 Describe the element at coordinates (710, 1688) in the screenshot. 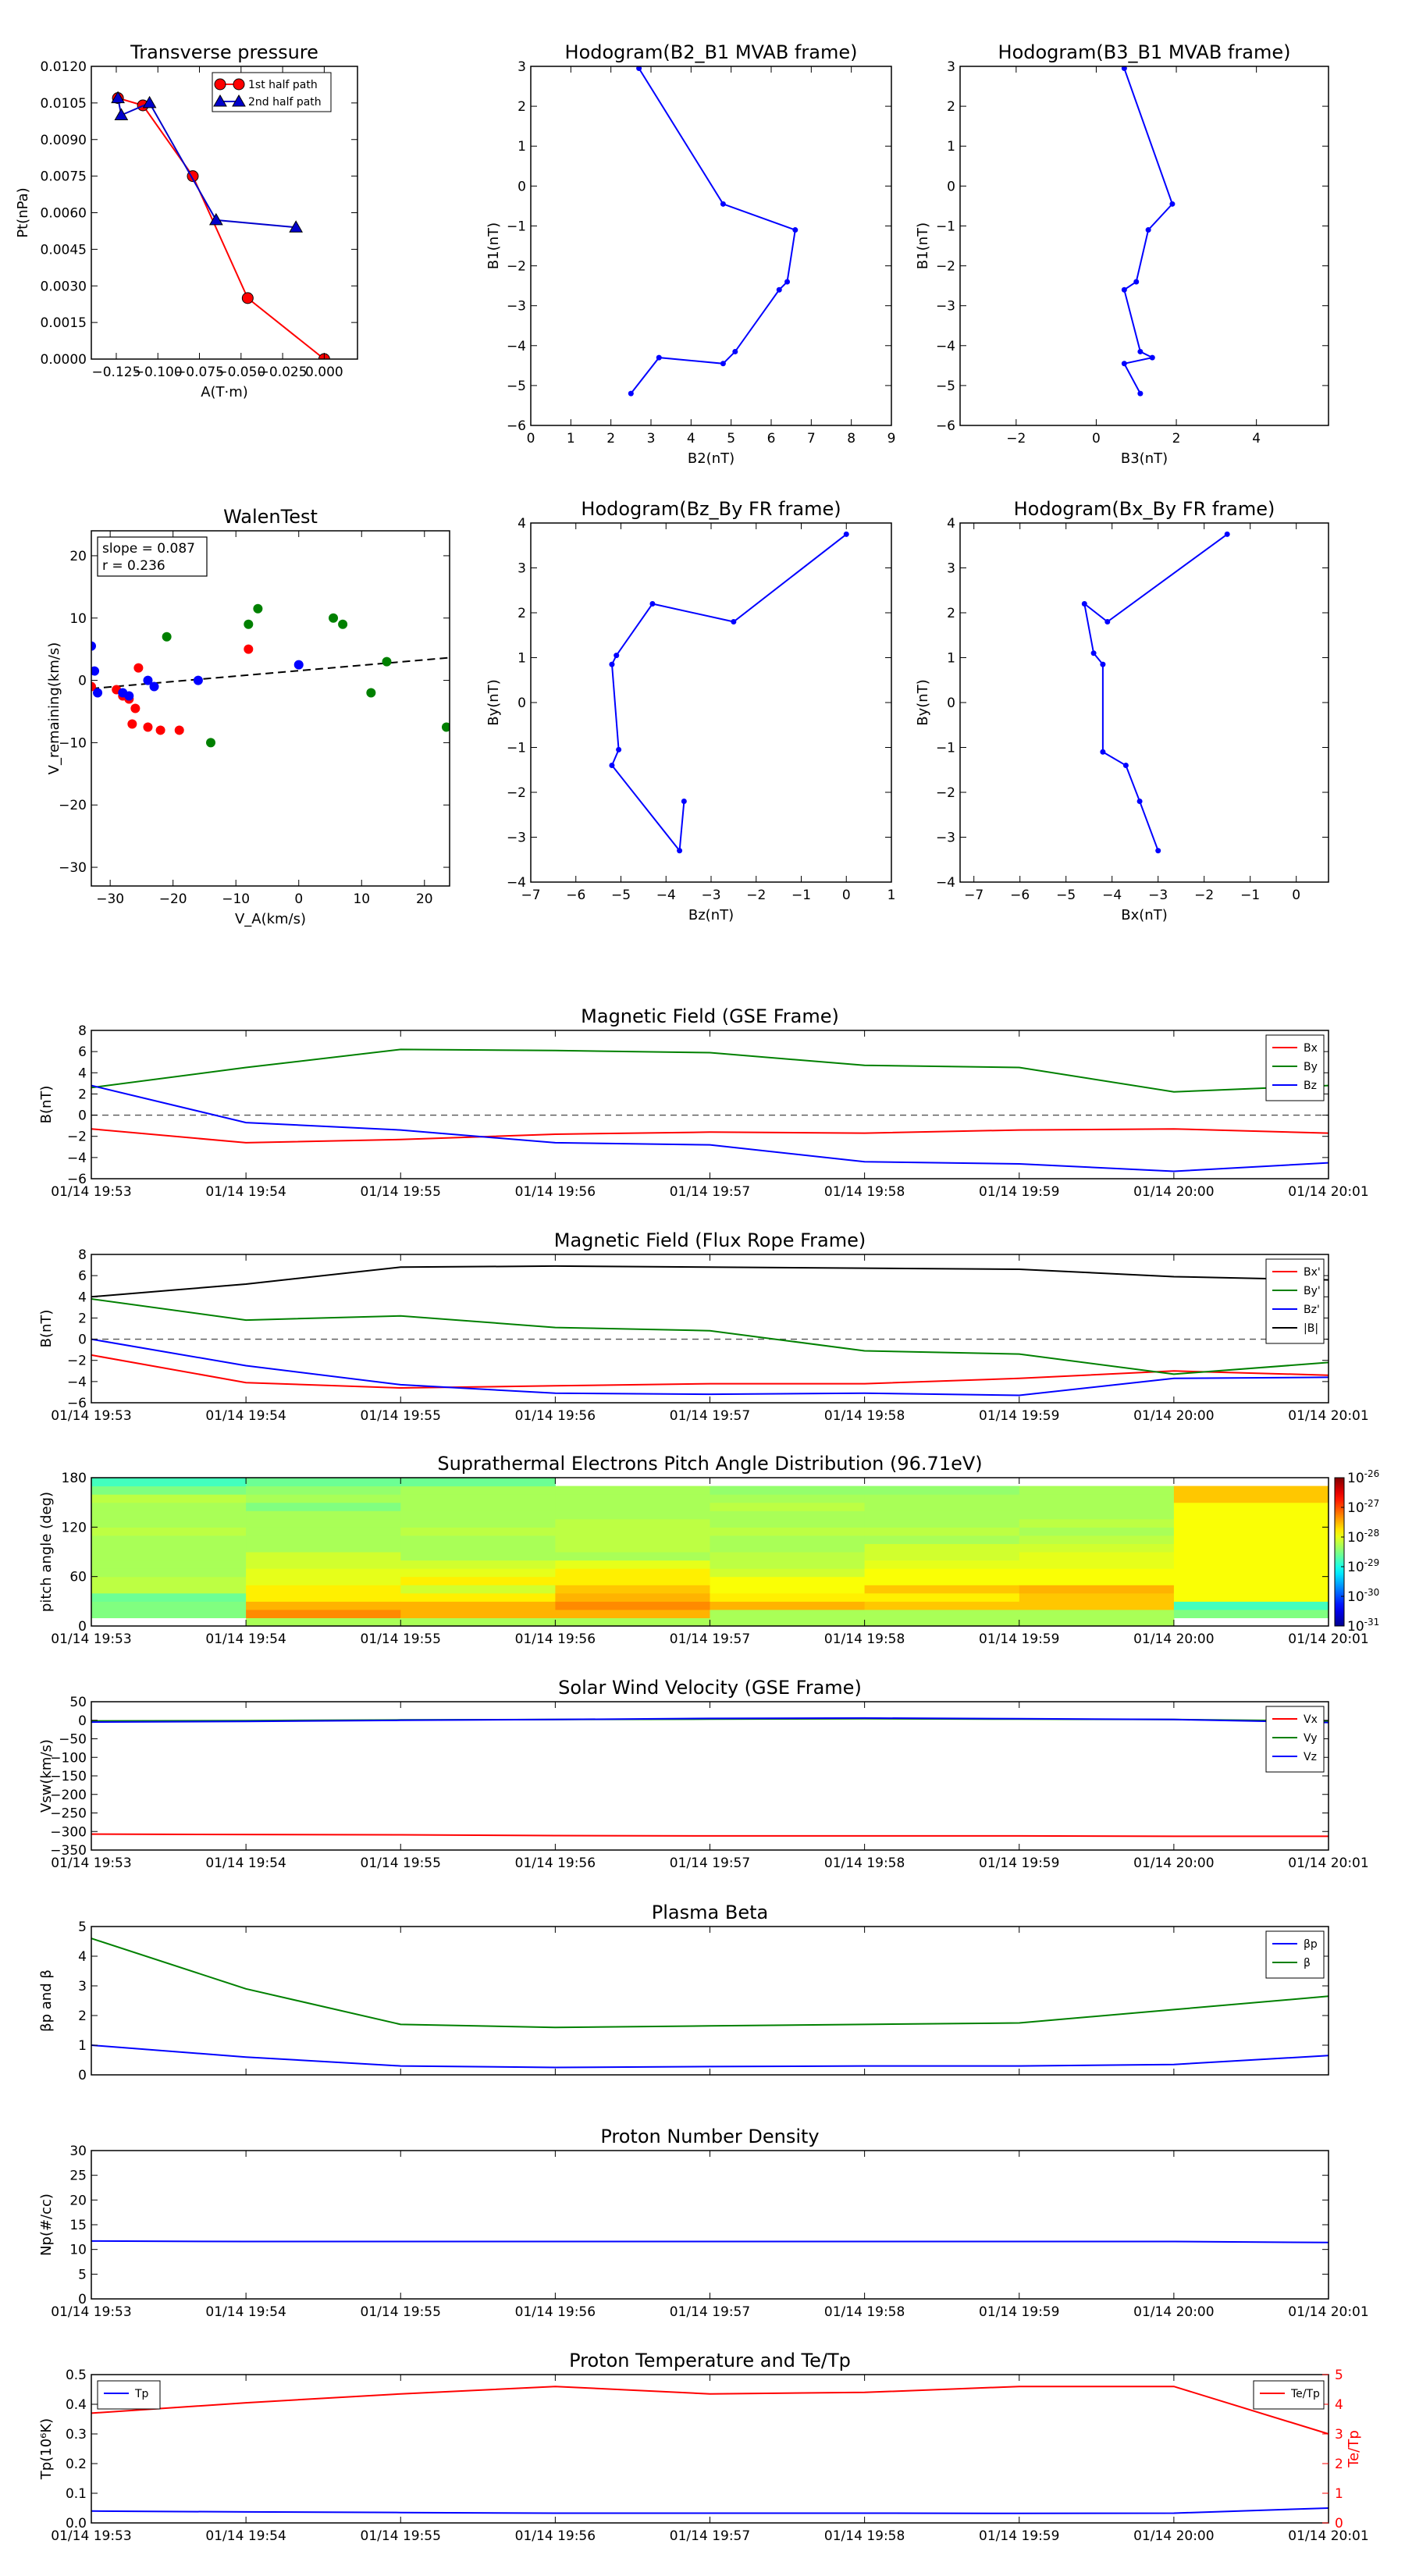

I see `chart-title: Solar Wind Velocity (GSE Frame)` at that location.